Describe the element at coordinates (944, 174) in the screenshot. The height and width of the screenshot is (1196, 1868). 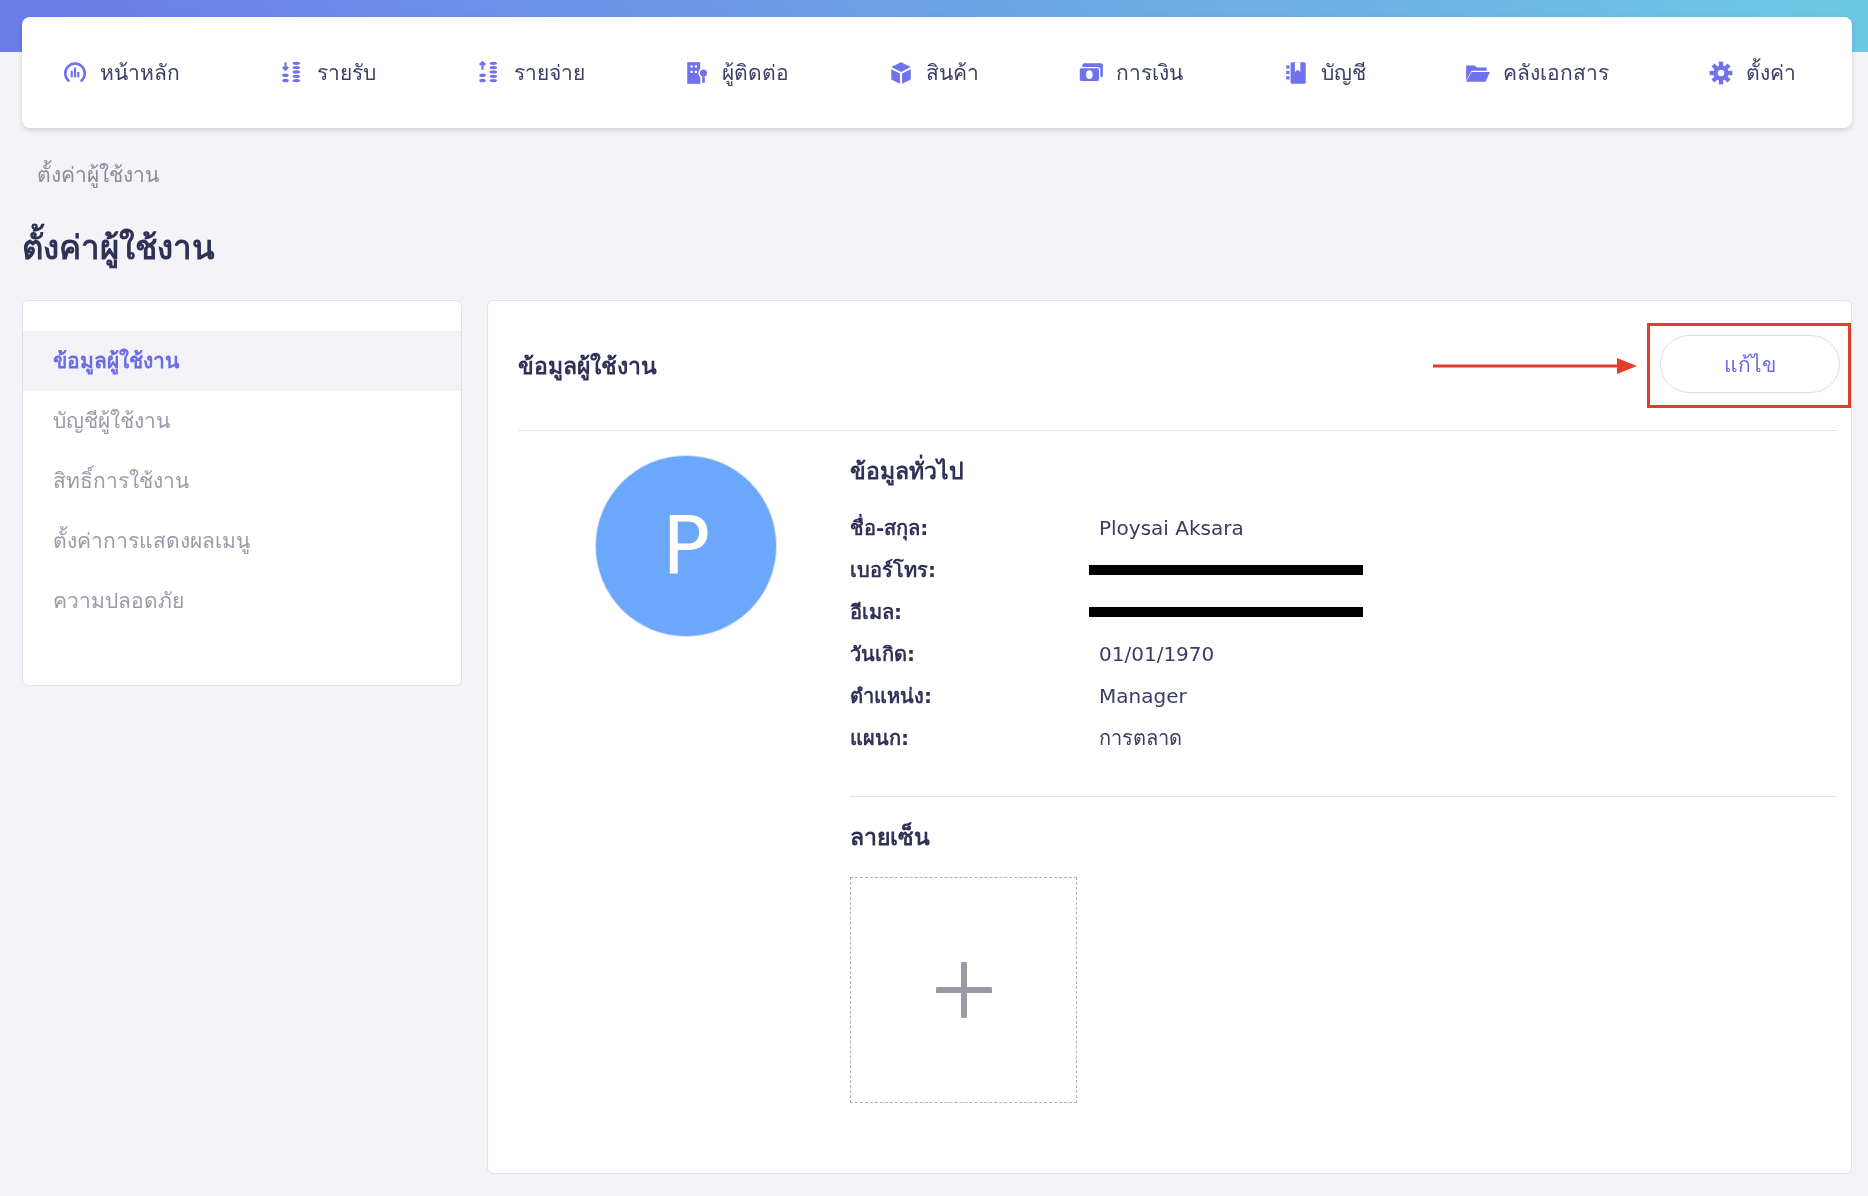
I see `breadcrumb: ตั้งค่าผู้ใช้งาน` at that location.